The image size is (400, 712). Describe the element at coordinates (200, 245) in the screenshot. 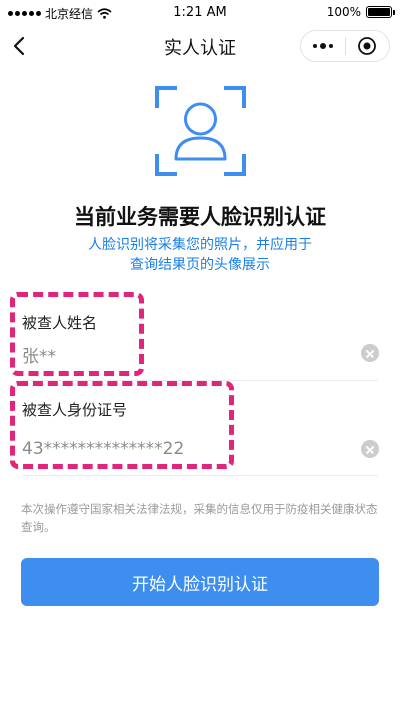

I see `subtext-line-1: 人脸识别将采集您的照片，并应用于` at that location.